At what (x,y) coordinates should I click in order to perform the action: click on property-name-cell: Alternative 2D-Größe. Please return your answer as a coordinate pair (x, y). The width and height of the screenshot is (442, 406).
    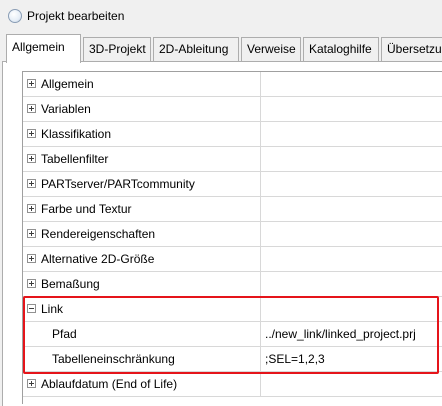
    Looking at the image, I should click on (142, 259).